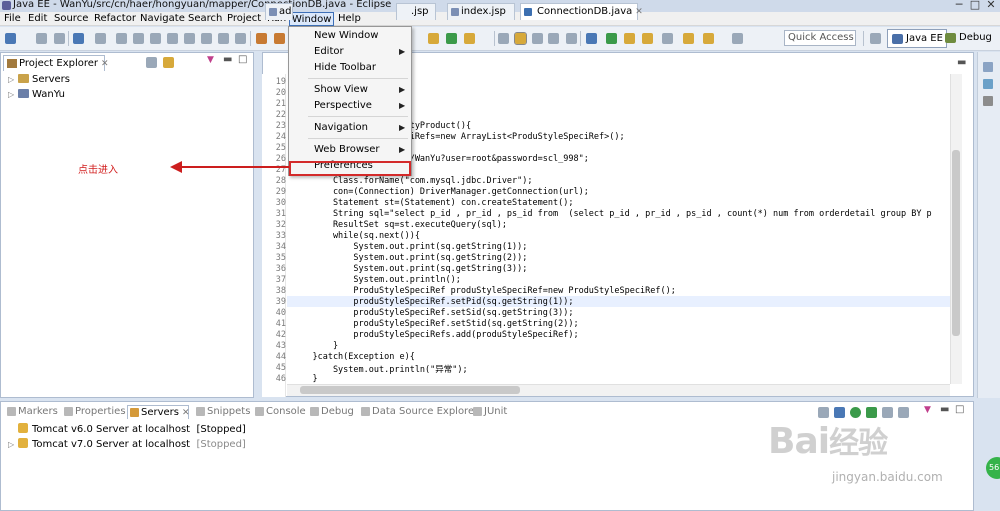 This screenshot has height=511, width=1000. I want to click on tab-junit: JUnit, so click(489, 412).